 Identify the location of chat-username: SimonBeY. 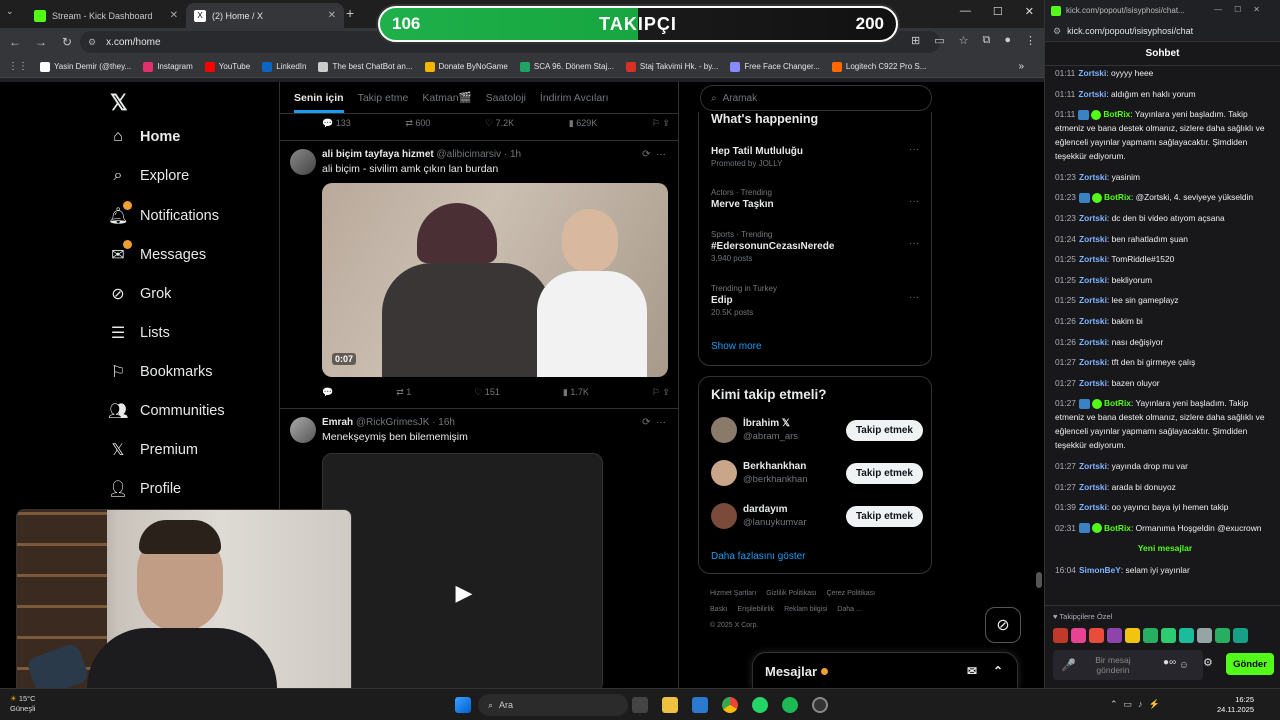
(1100, 570).